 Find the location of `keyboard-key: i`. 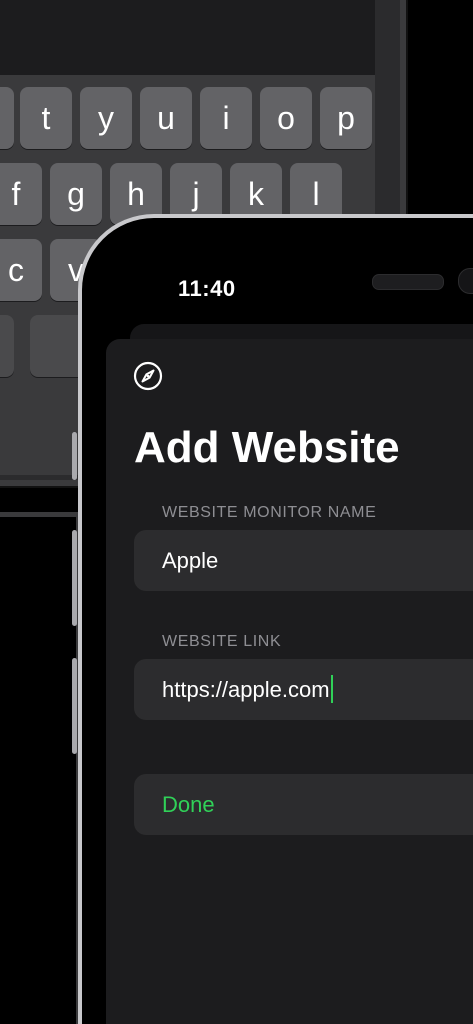

keyboard-key: i is located at coordinates (226, 118).